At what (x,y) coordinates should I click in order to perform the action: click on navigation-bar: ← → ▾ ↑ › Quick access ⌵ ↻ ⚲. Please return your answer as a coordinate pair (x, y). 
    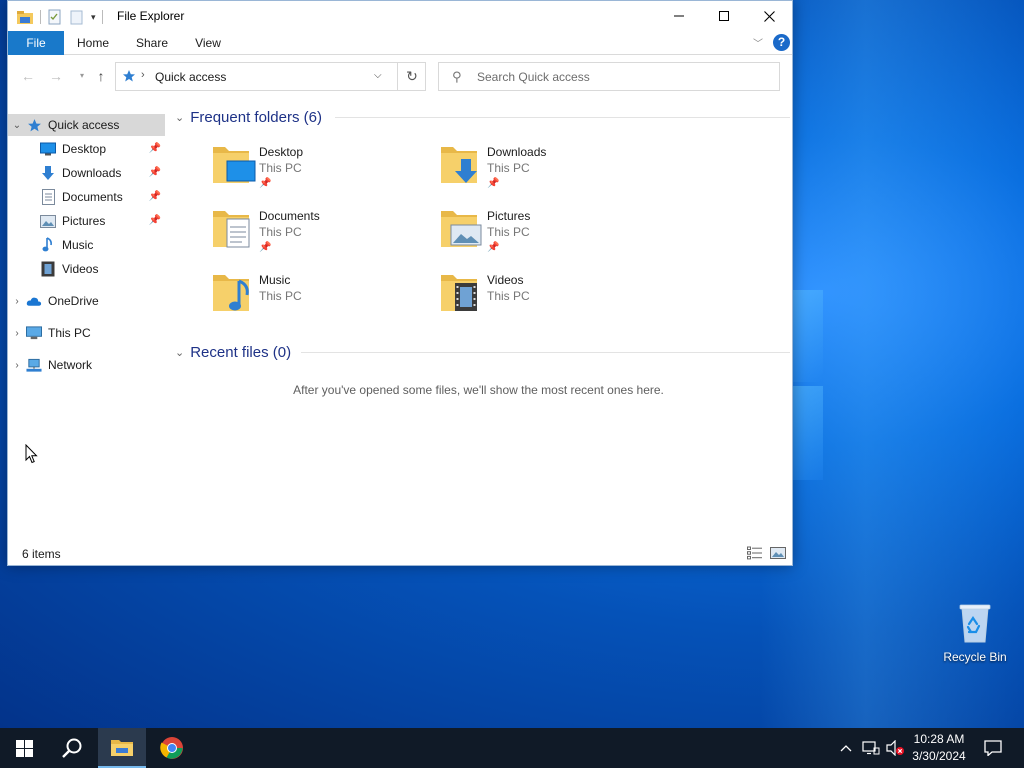
    Looking at the image, I should click on (400, 76).